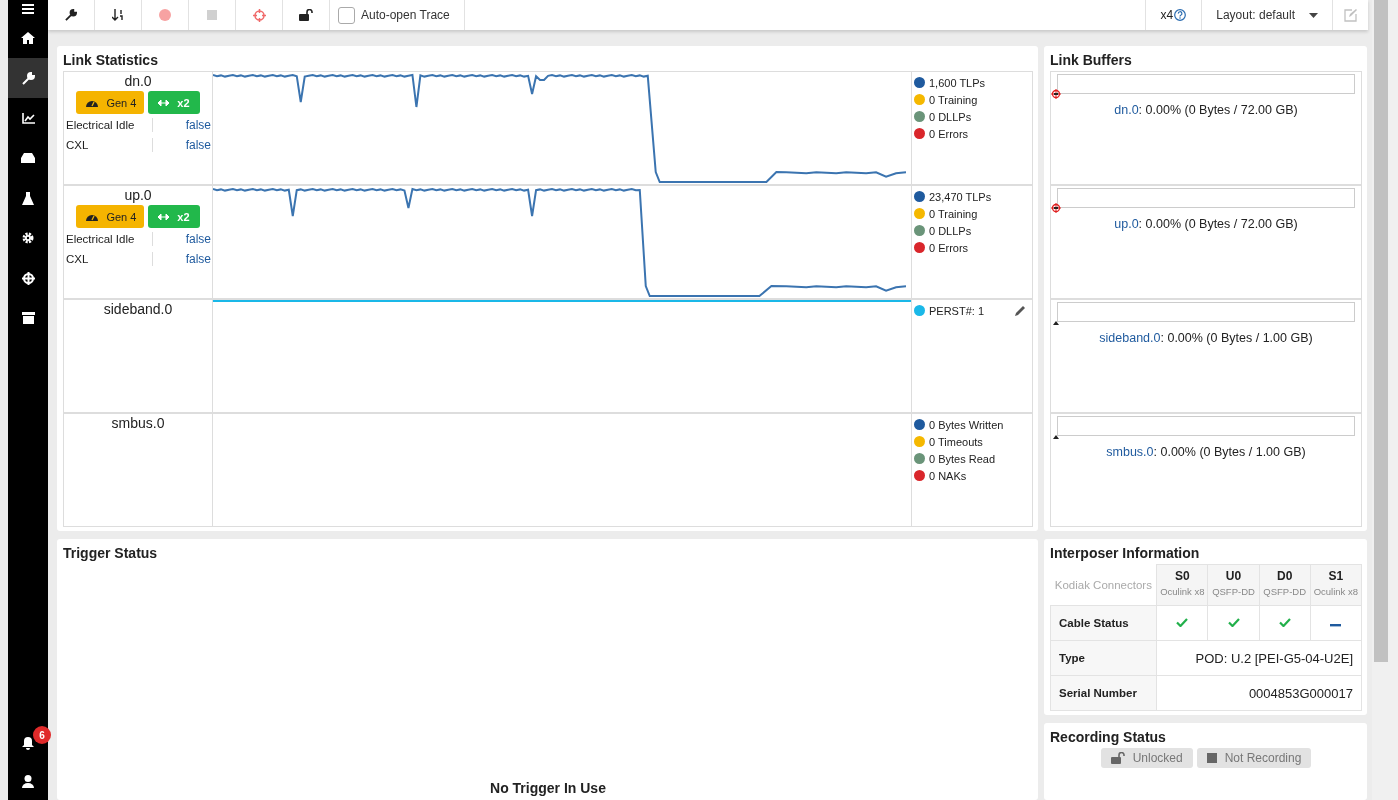 The image size is (1398, 800). I want to click on buffer-usage-text: dn.0: 0.00% (0 Bytes / 72.00 GB), so click(1206, 110).